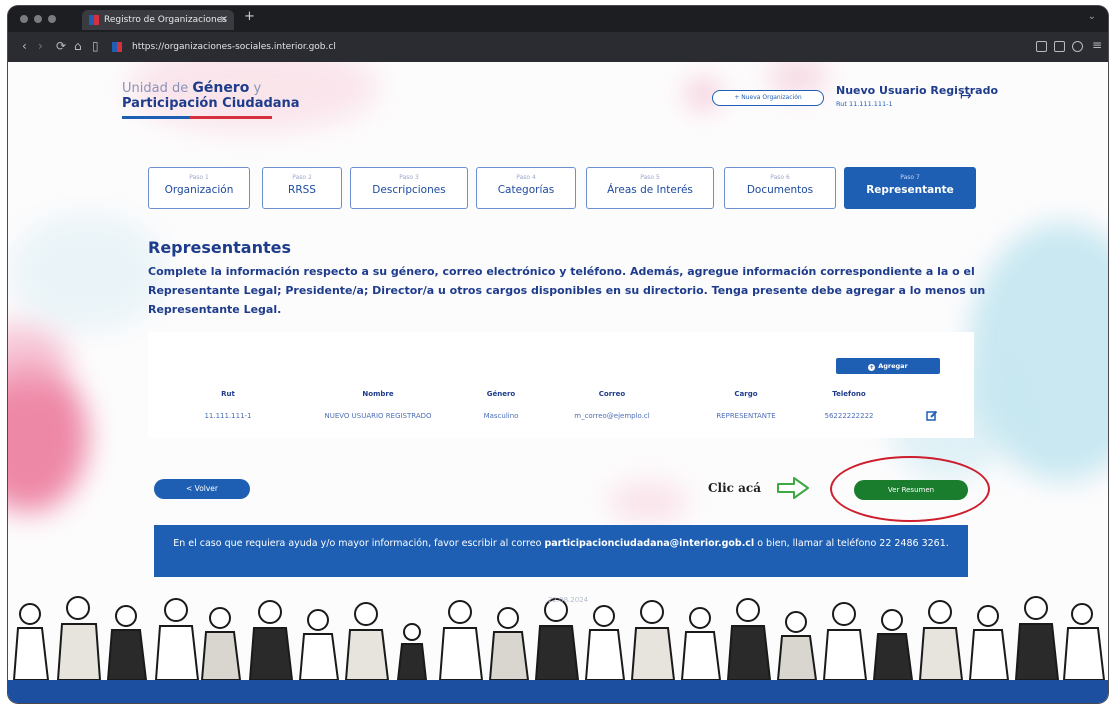 This screenshot has width=1114, height=709. I want to click on step-label: Representante, so click(910, 190).